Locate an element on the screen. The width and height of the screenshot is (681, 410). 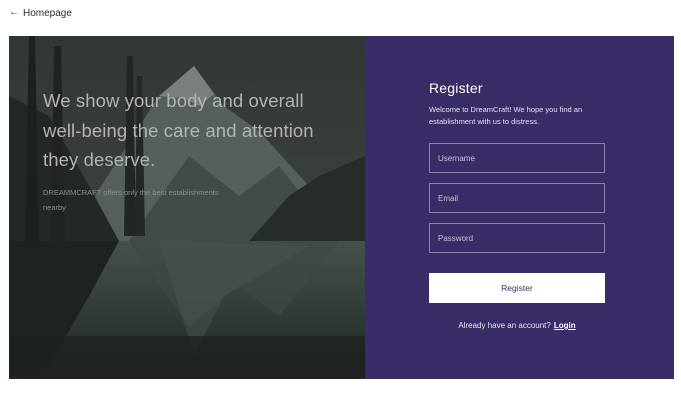
password-input is located at coordinates (517, 238).